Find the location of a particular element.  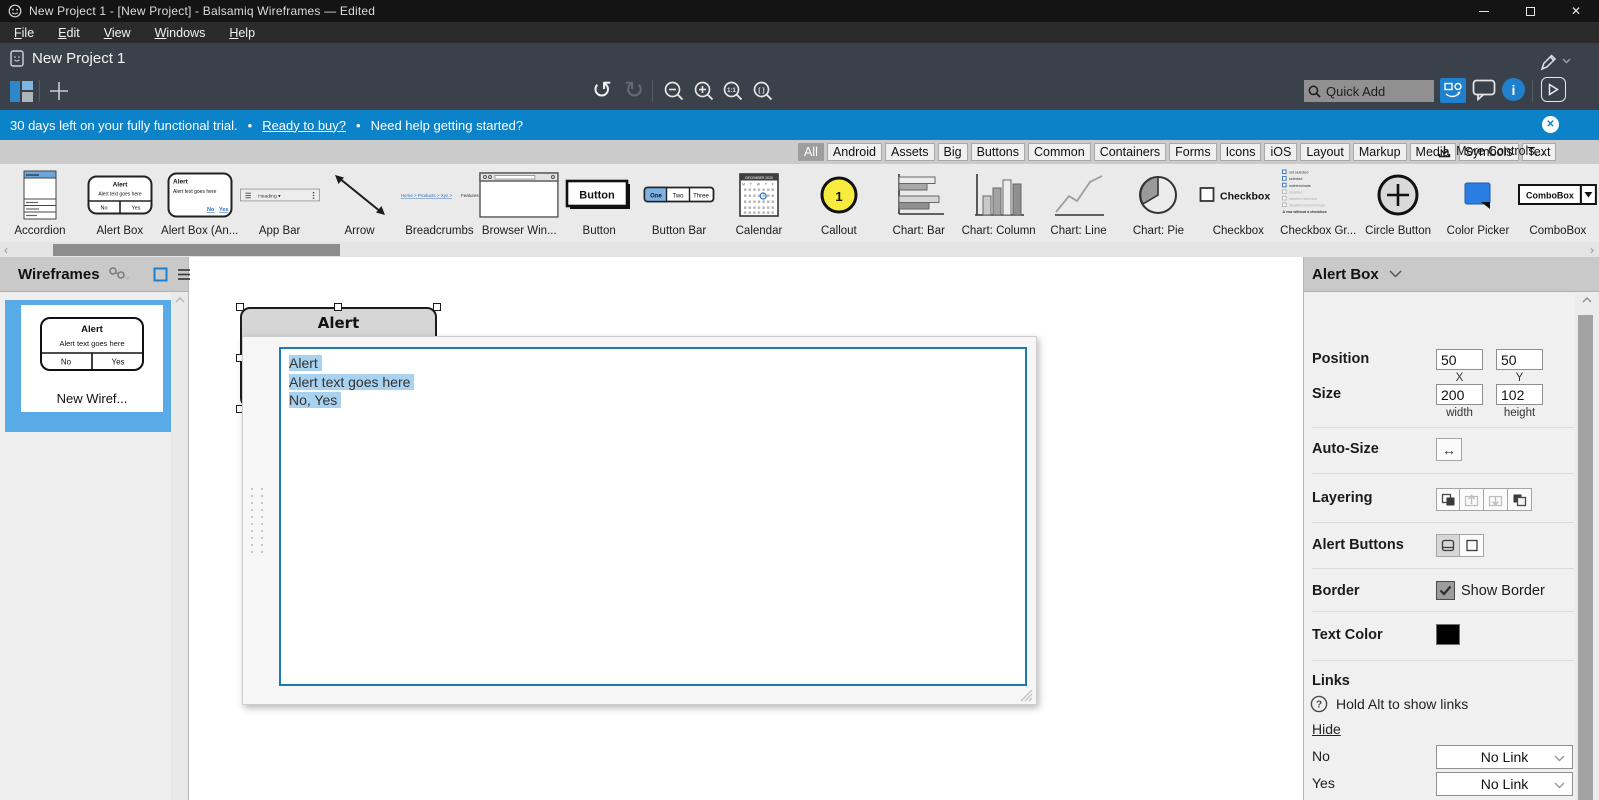

sidebar-scrollbar is located at coordinates (179, 546).